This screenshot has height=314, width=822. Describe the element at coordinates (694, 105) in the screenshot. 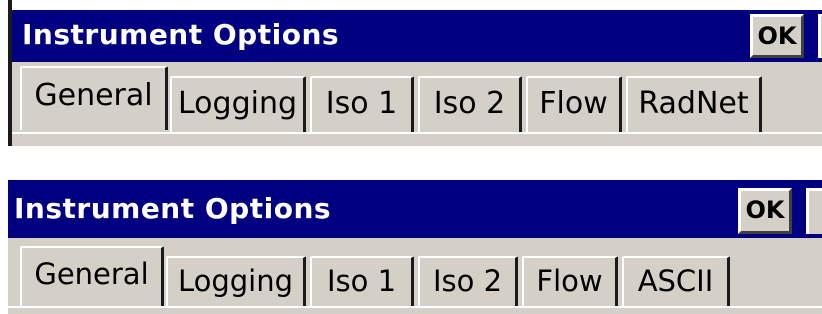

I see `tab-radnet: RadNet` at that location.